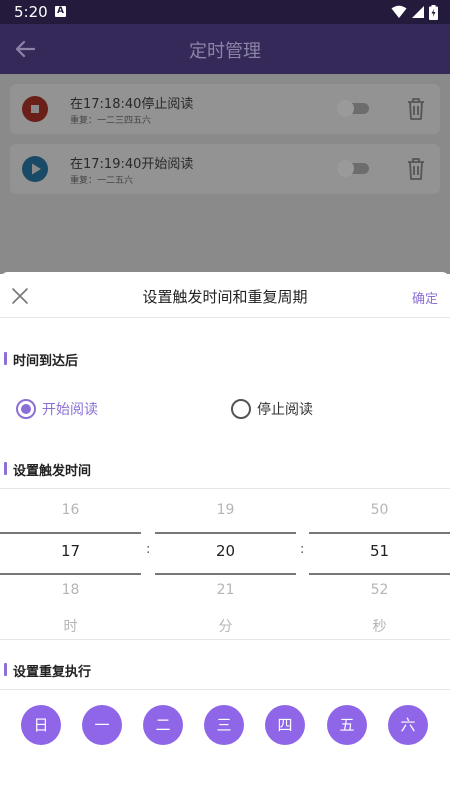  I want to click on timer-title: 在17:18:40停止阅读, so click(132, 104).